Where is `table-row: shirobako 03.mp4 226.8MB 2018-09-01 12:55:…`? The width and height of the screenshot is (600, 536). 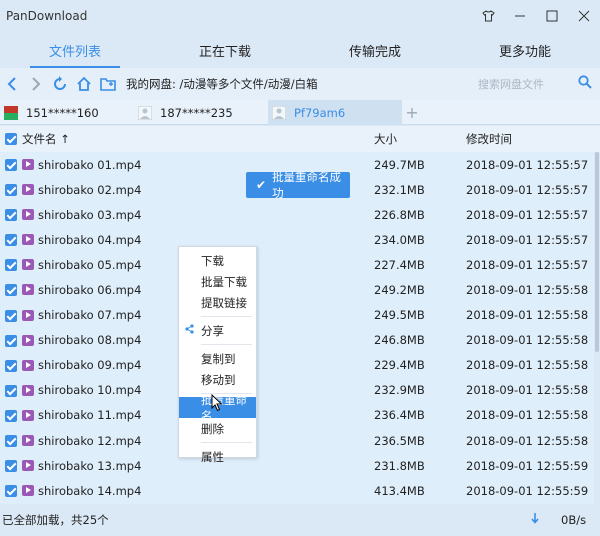 table-row: shirobako 03.mp4 226.8MB 2018-09-01 12:55:… is located at coordinates (297, 214).